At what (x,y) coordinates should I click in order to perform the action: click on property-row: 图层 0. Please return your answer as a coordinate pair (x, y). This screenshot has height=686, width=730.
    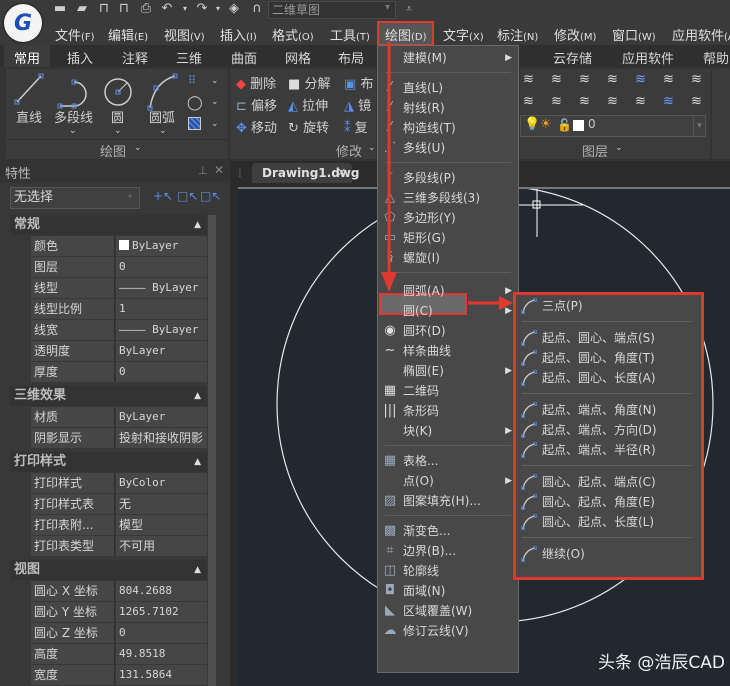
    Looking at the image, I should click on (108, 267).